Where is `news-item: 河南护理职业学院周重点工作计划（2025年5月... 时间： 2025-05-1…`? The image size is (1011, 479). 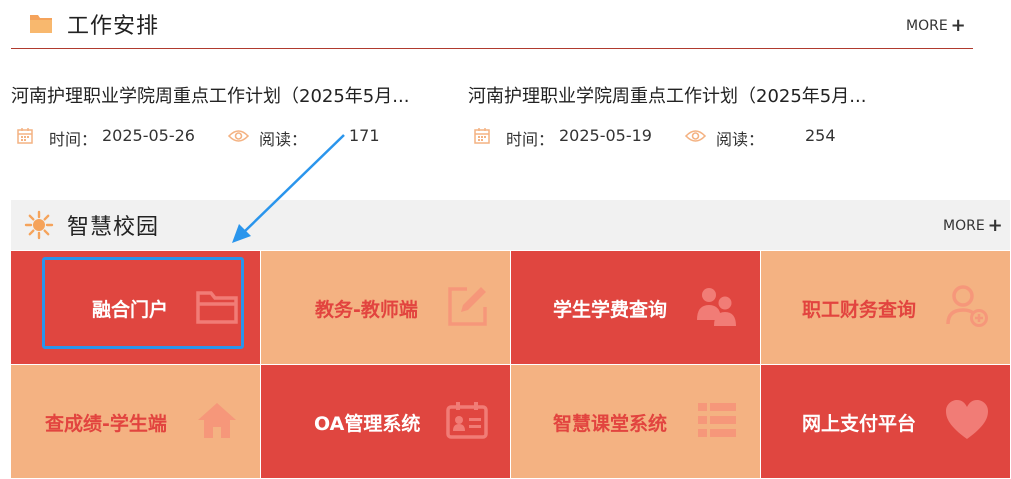 news-item: 河南护理职业学院周重点工作计划（2025年5月... 时间： 2025-05-1… is located at coordinates (690, 115).